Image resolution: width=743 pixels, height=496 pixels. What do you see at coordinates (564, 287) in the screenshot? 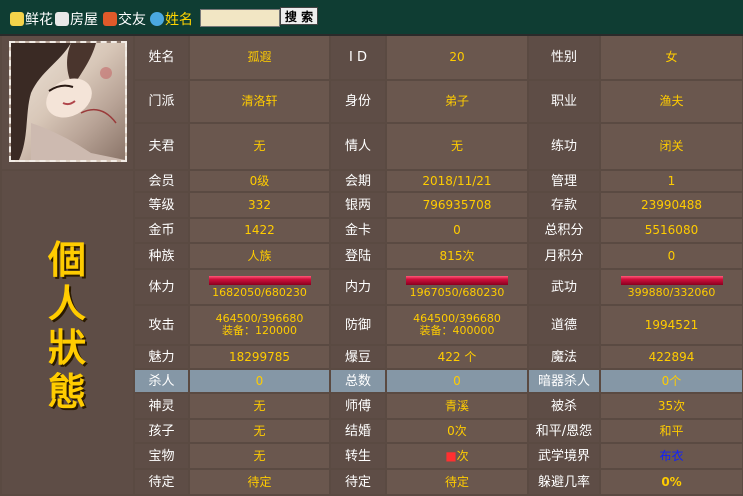
I see `label-martial-arts: 武功` at bounding box center [564, 287].